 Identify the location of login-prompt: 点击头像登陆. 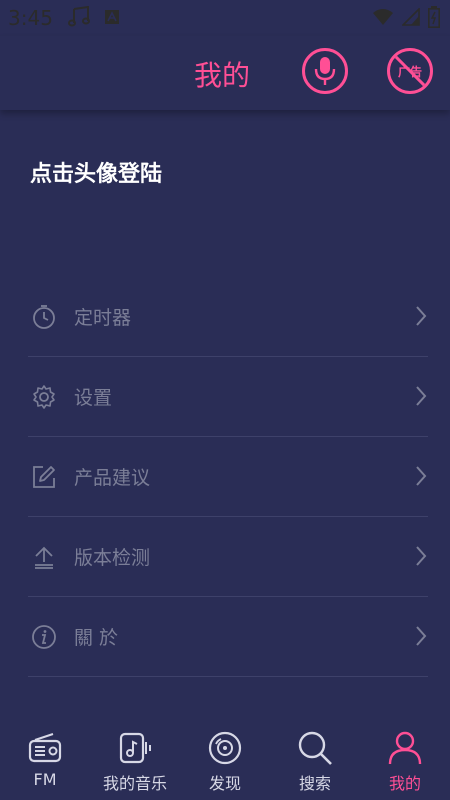
(96, 172).